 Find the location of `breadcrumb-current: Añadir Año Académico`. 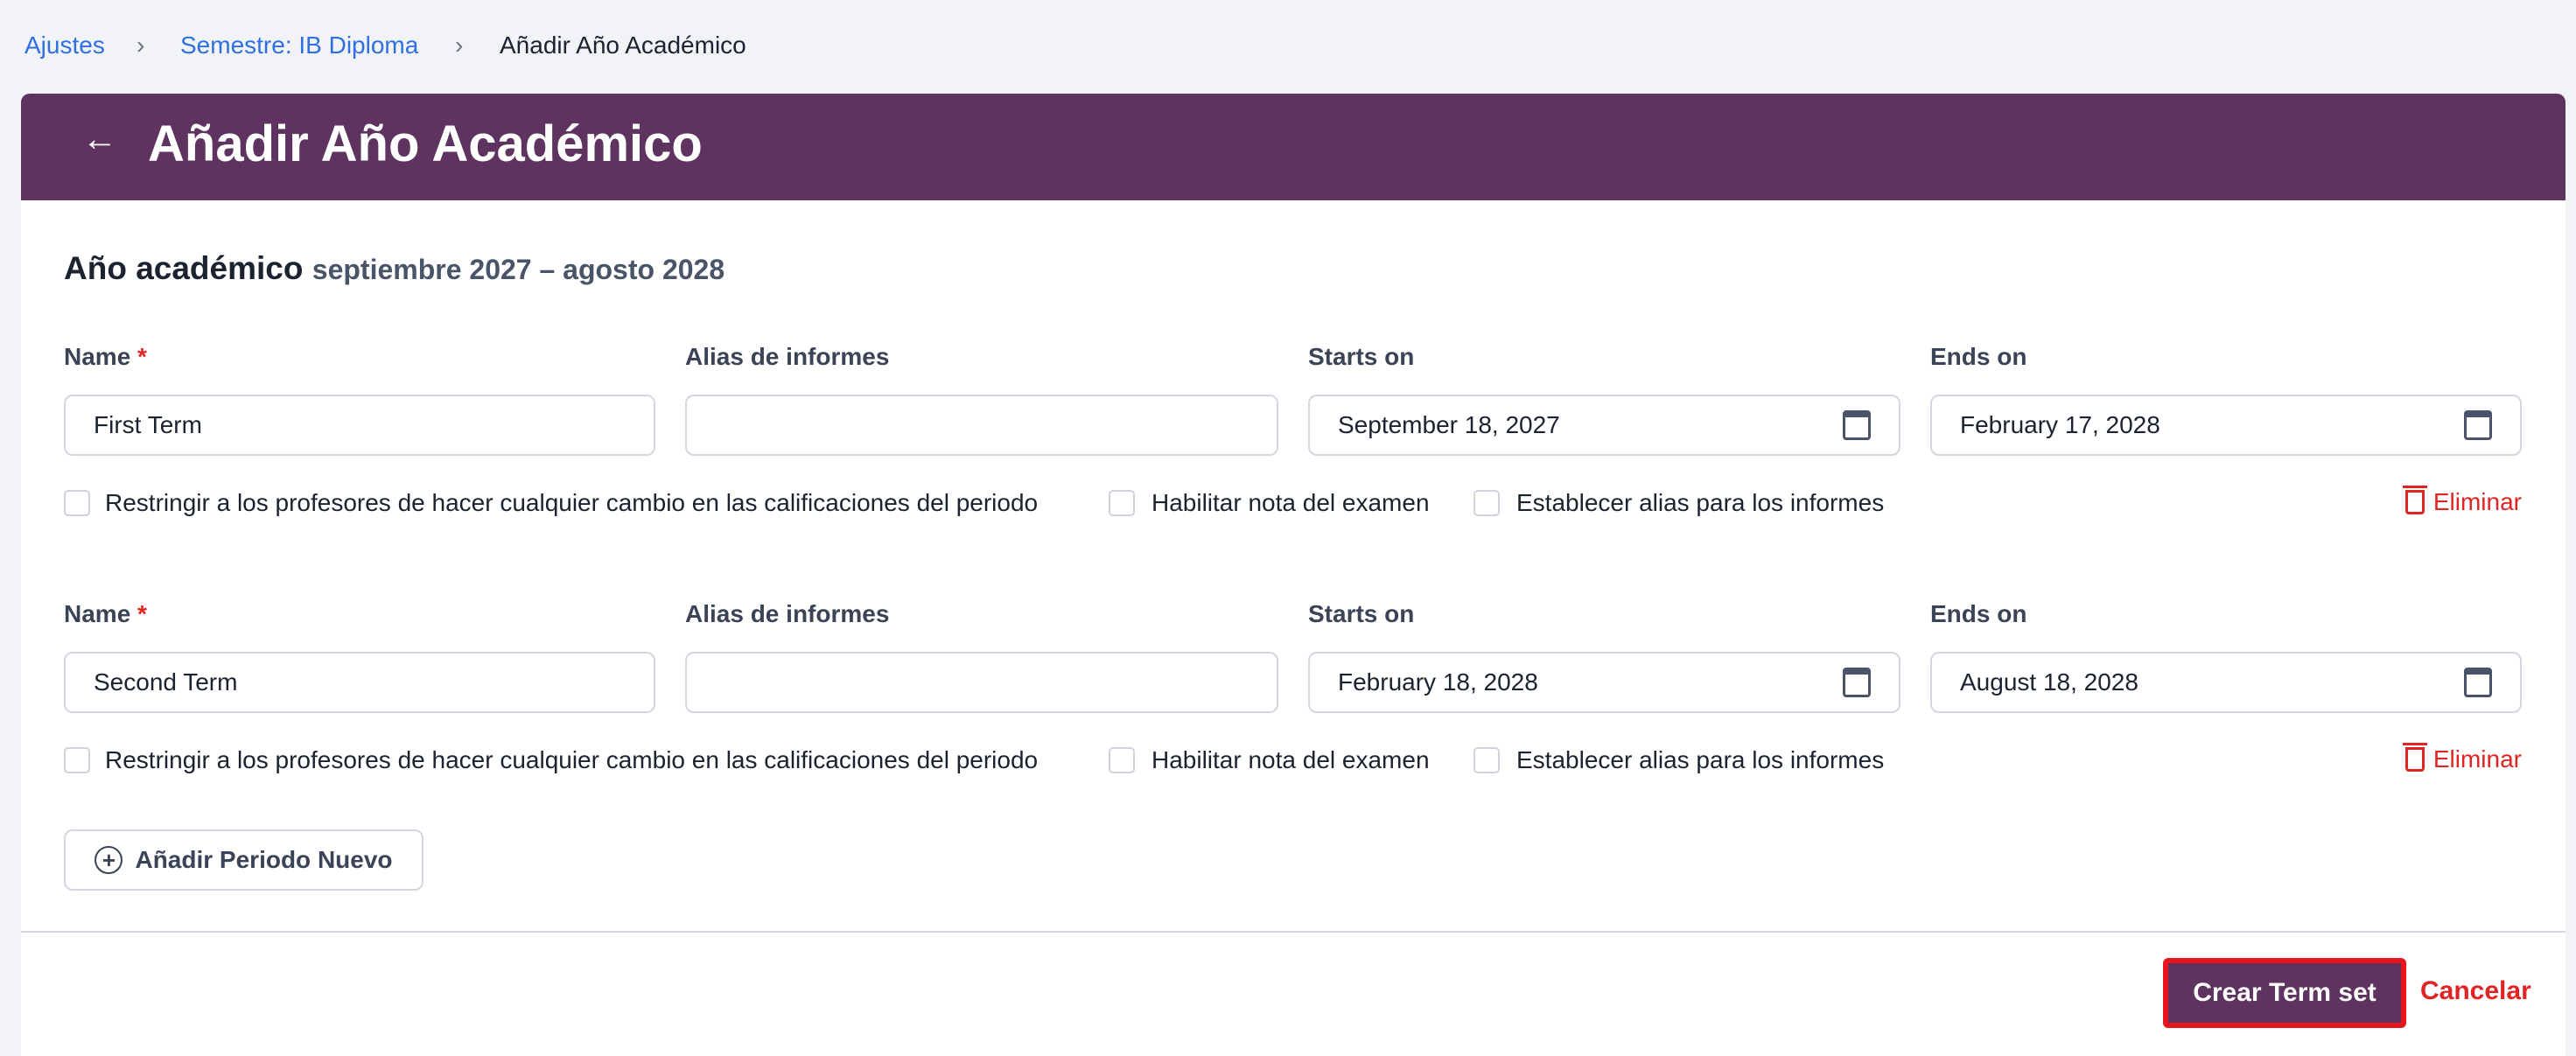

breadcrumb-current: Añadir Año Académico is located at coordinates (623, 45).